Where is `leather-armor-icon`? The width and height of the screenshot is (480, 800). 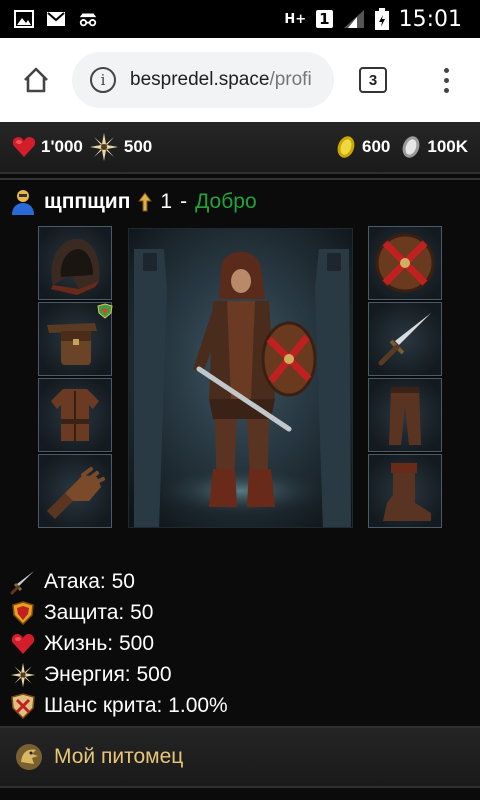 leather-armor-icon is located at coordinates (75, 415).